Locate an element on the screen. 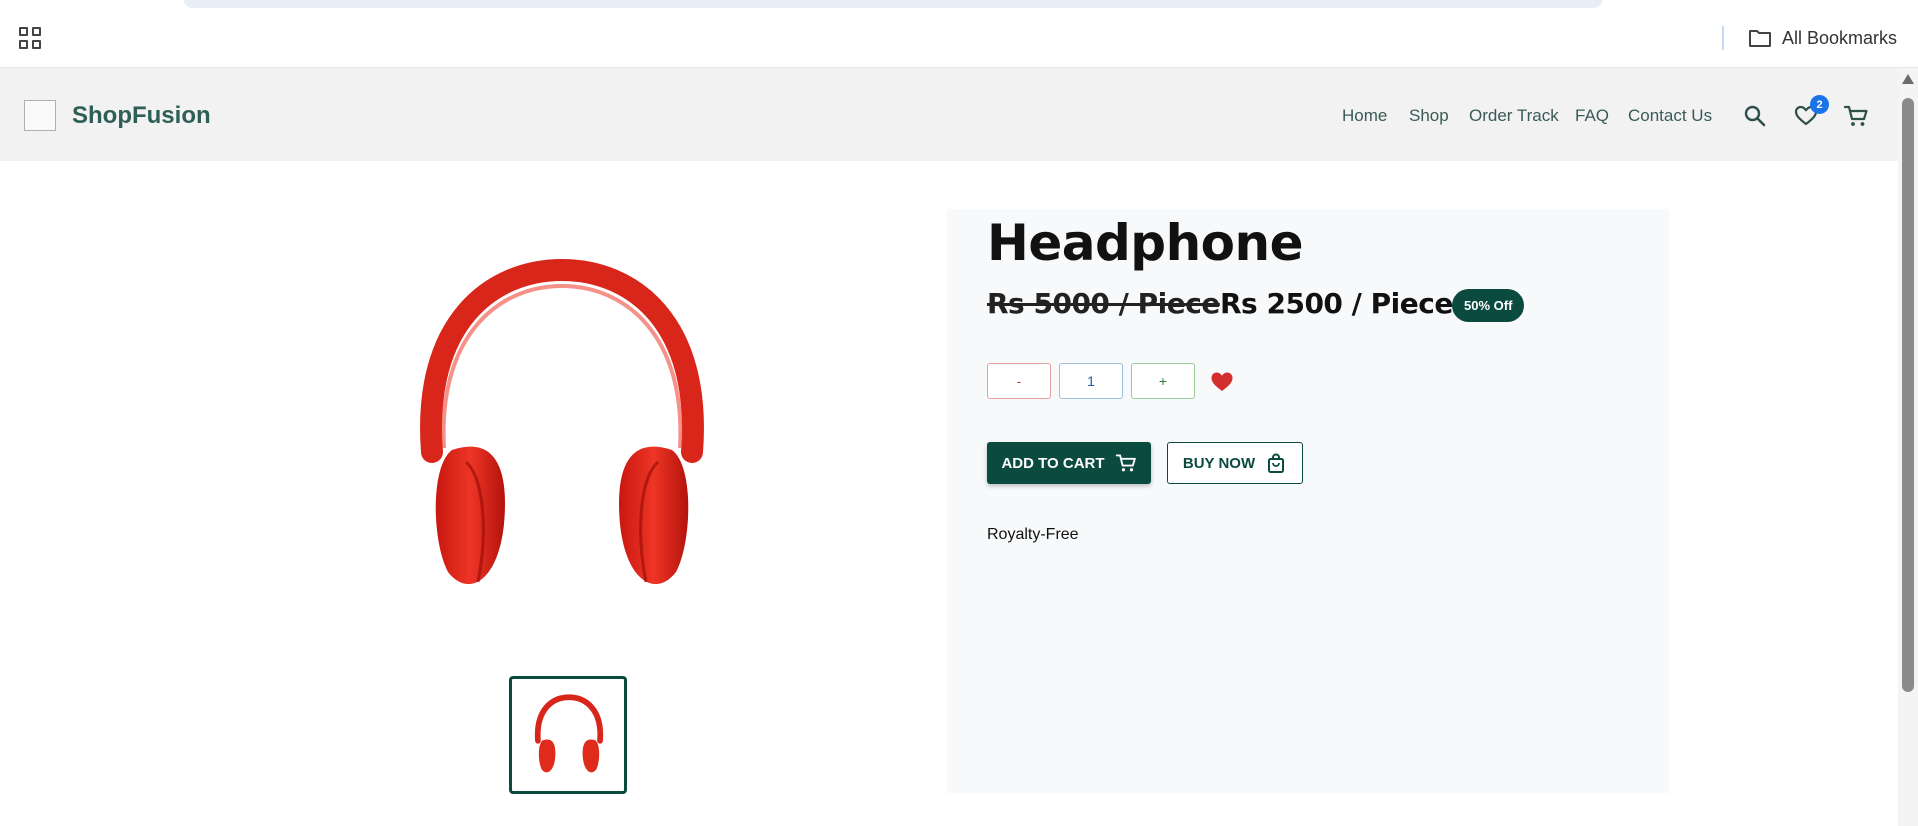  buy-now-label: BUY NOW is located at coordinates (1219, 463).